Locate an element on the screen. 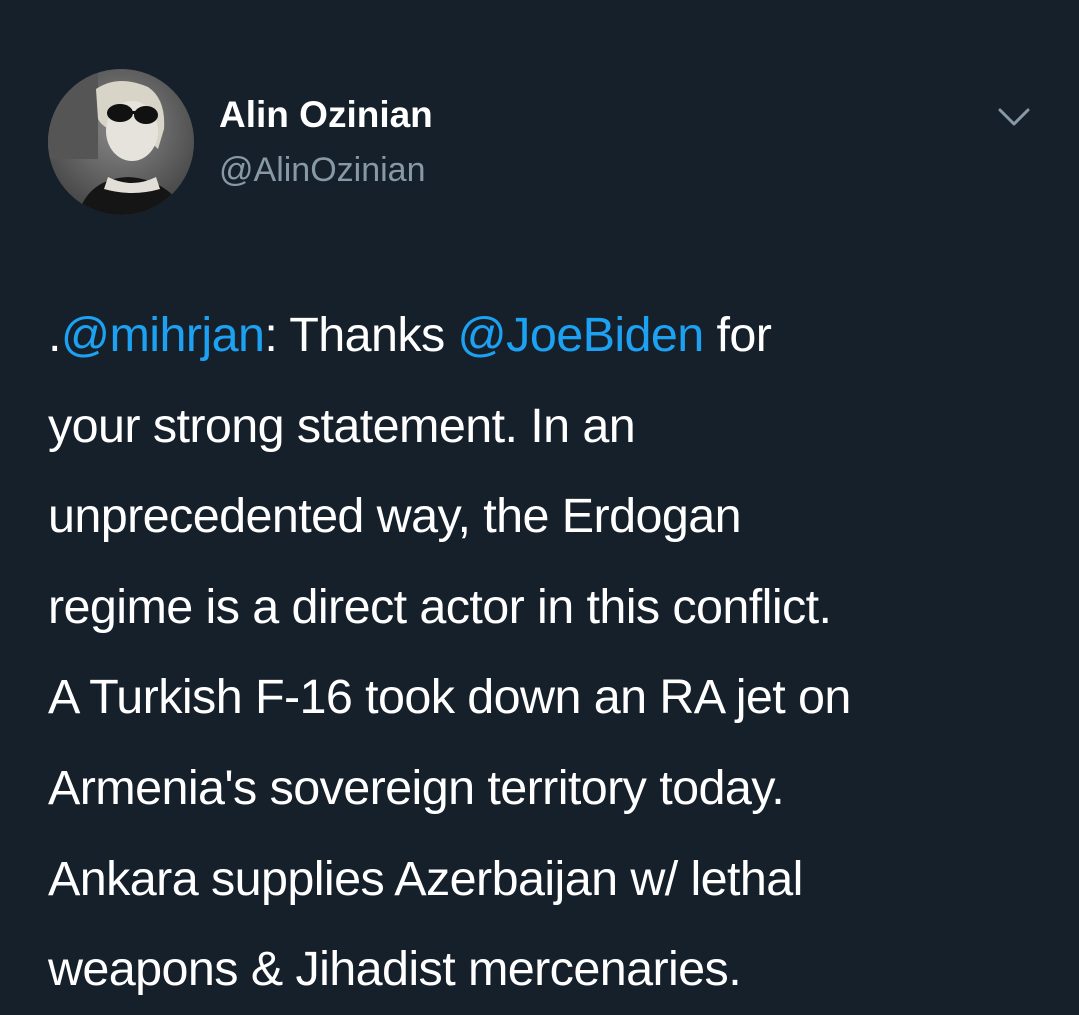 This screenshot has height=1015, width=1079. text-prefix: . is located at coordinates (54, 335).